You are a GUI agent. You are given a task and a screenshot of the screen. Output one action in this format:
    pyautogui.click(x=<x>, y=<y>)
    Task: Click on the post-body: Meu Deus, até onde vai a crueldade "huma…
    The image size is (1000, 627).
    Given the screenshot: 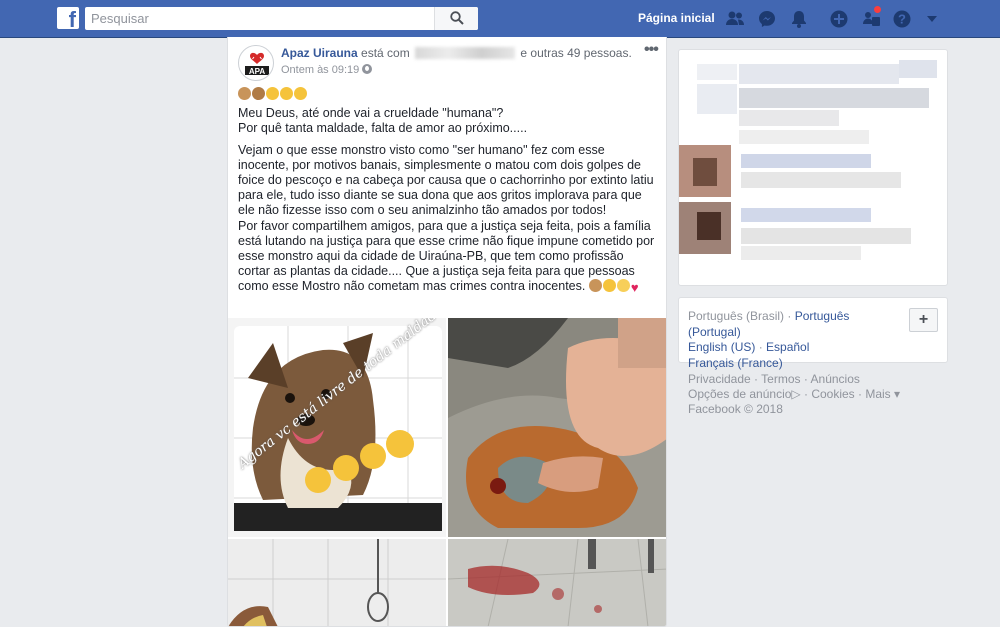 What is the action you would take?
    pyautogui.click(x=448, y=194)
    